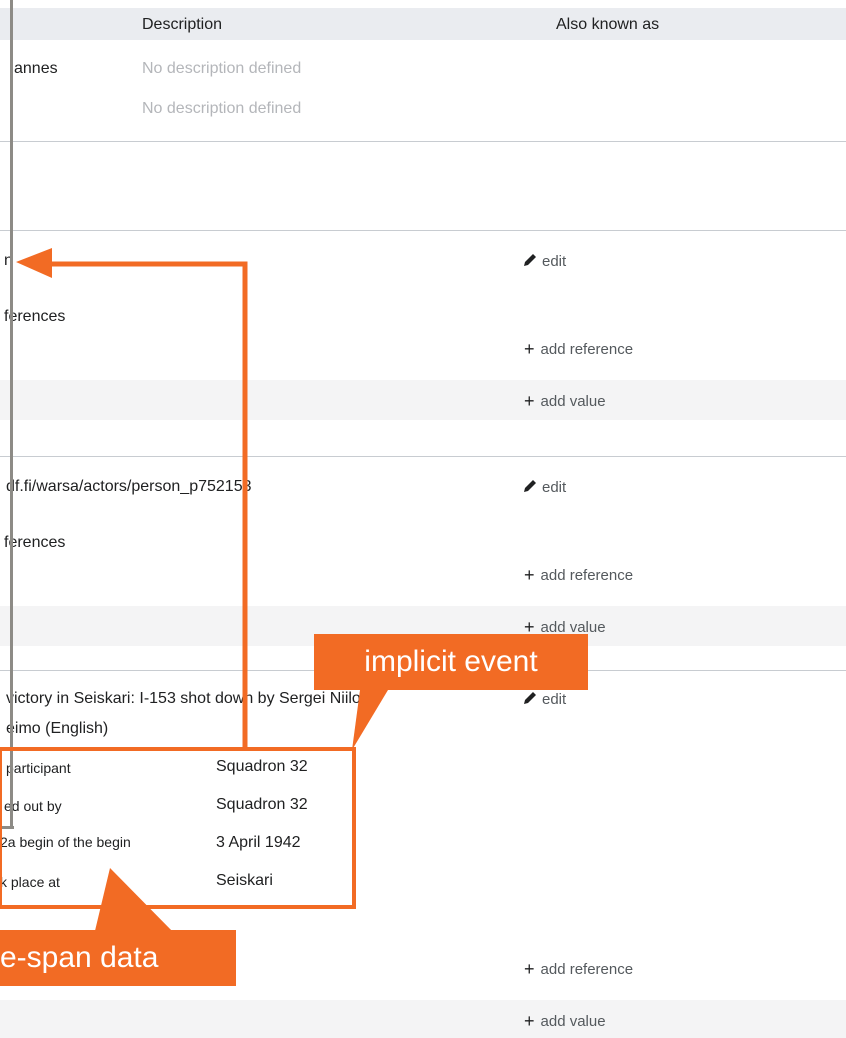  What do you see at coordinates (34, 263) in the screenshot?
I see `annotation-arrow-head` at bounding box center [34, 263].